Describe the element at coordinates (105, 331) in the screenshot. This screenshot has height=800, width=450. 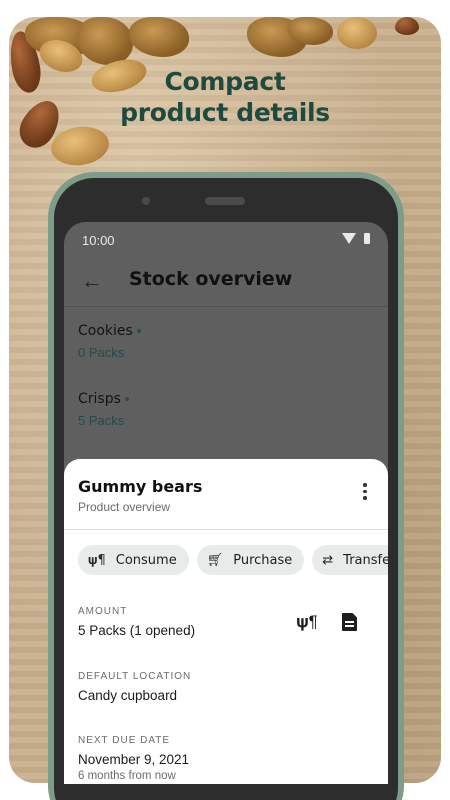
I see `product-name: Cookies` at that location.